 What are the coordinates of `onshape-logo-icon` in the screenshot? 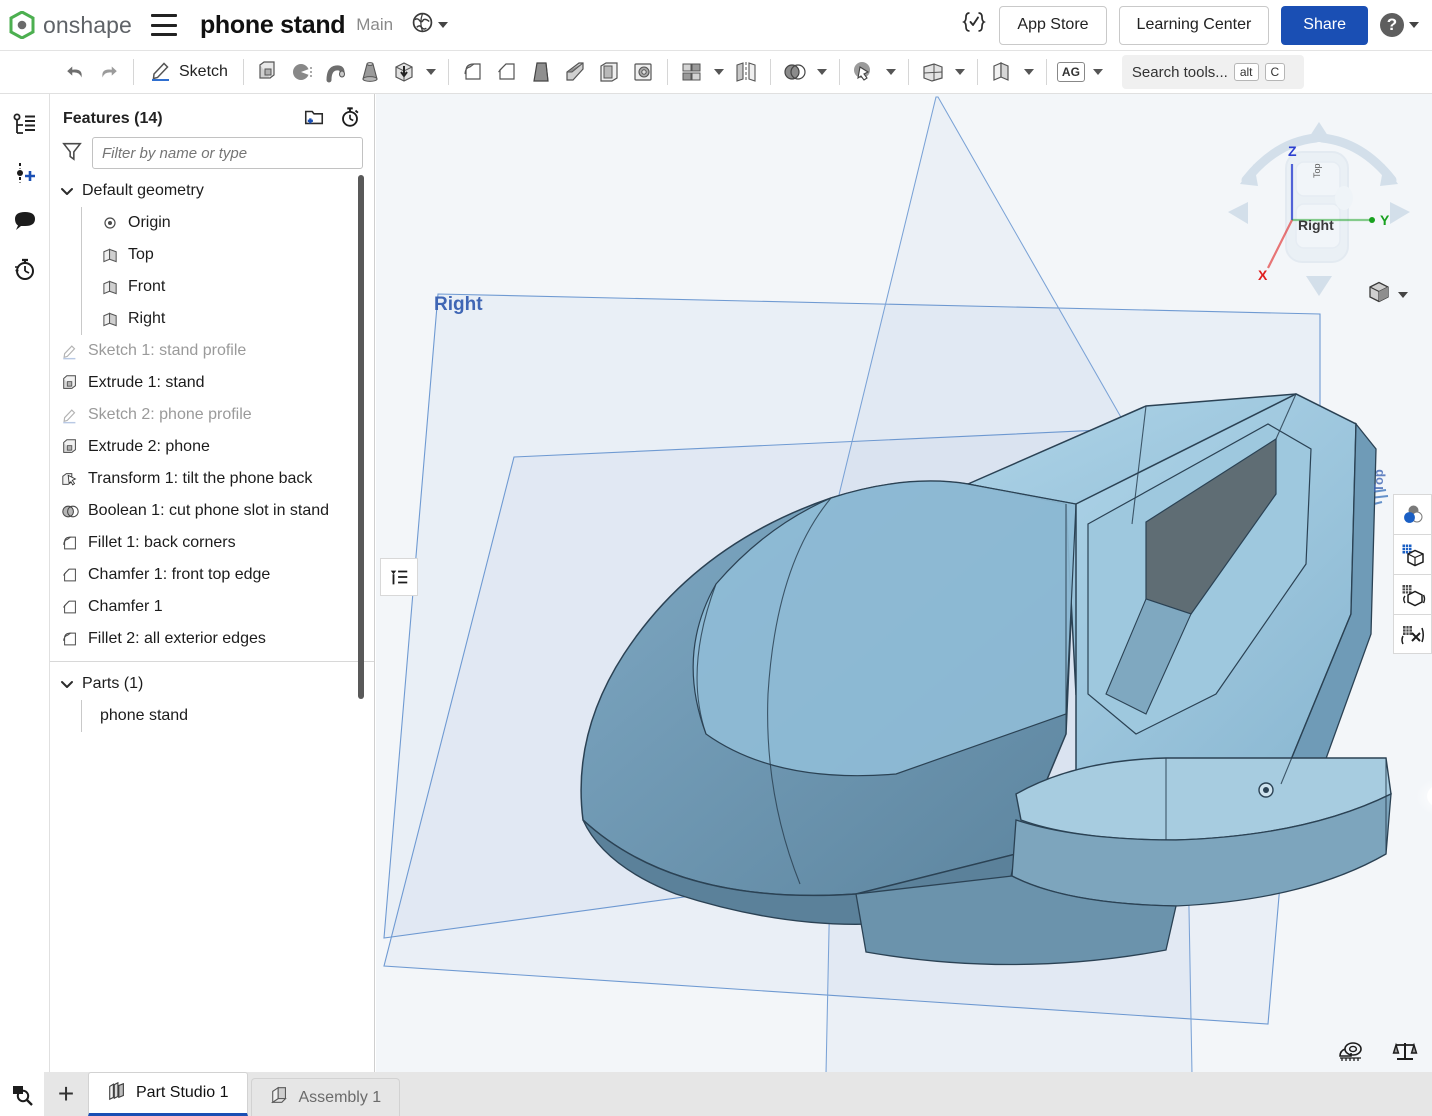 It's located at (22, 25).